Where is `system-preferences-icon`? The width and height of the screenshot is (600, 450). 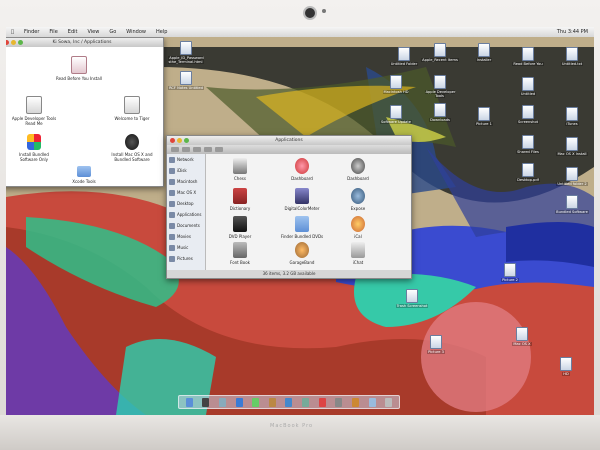
system-preferences-icon is located at coordinates (339, 402).